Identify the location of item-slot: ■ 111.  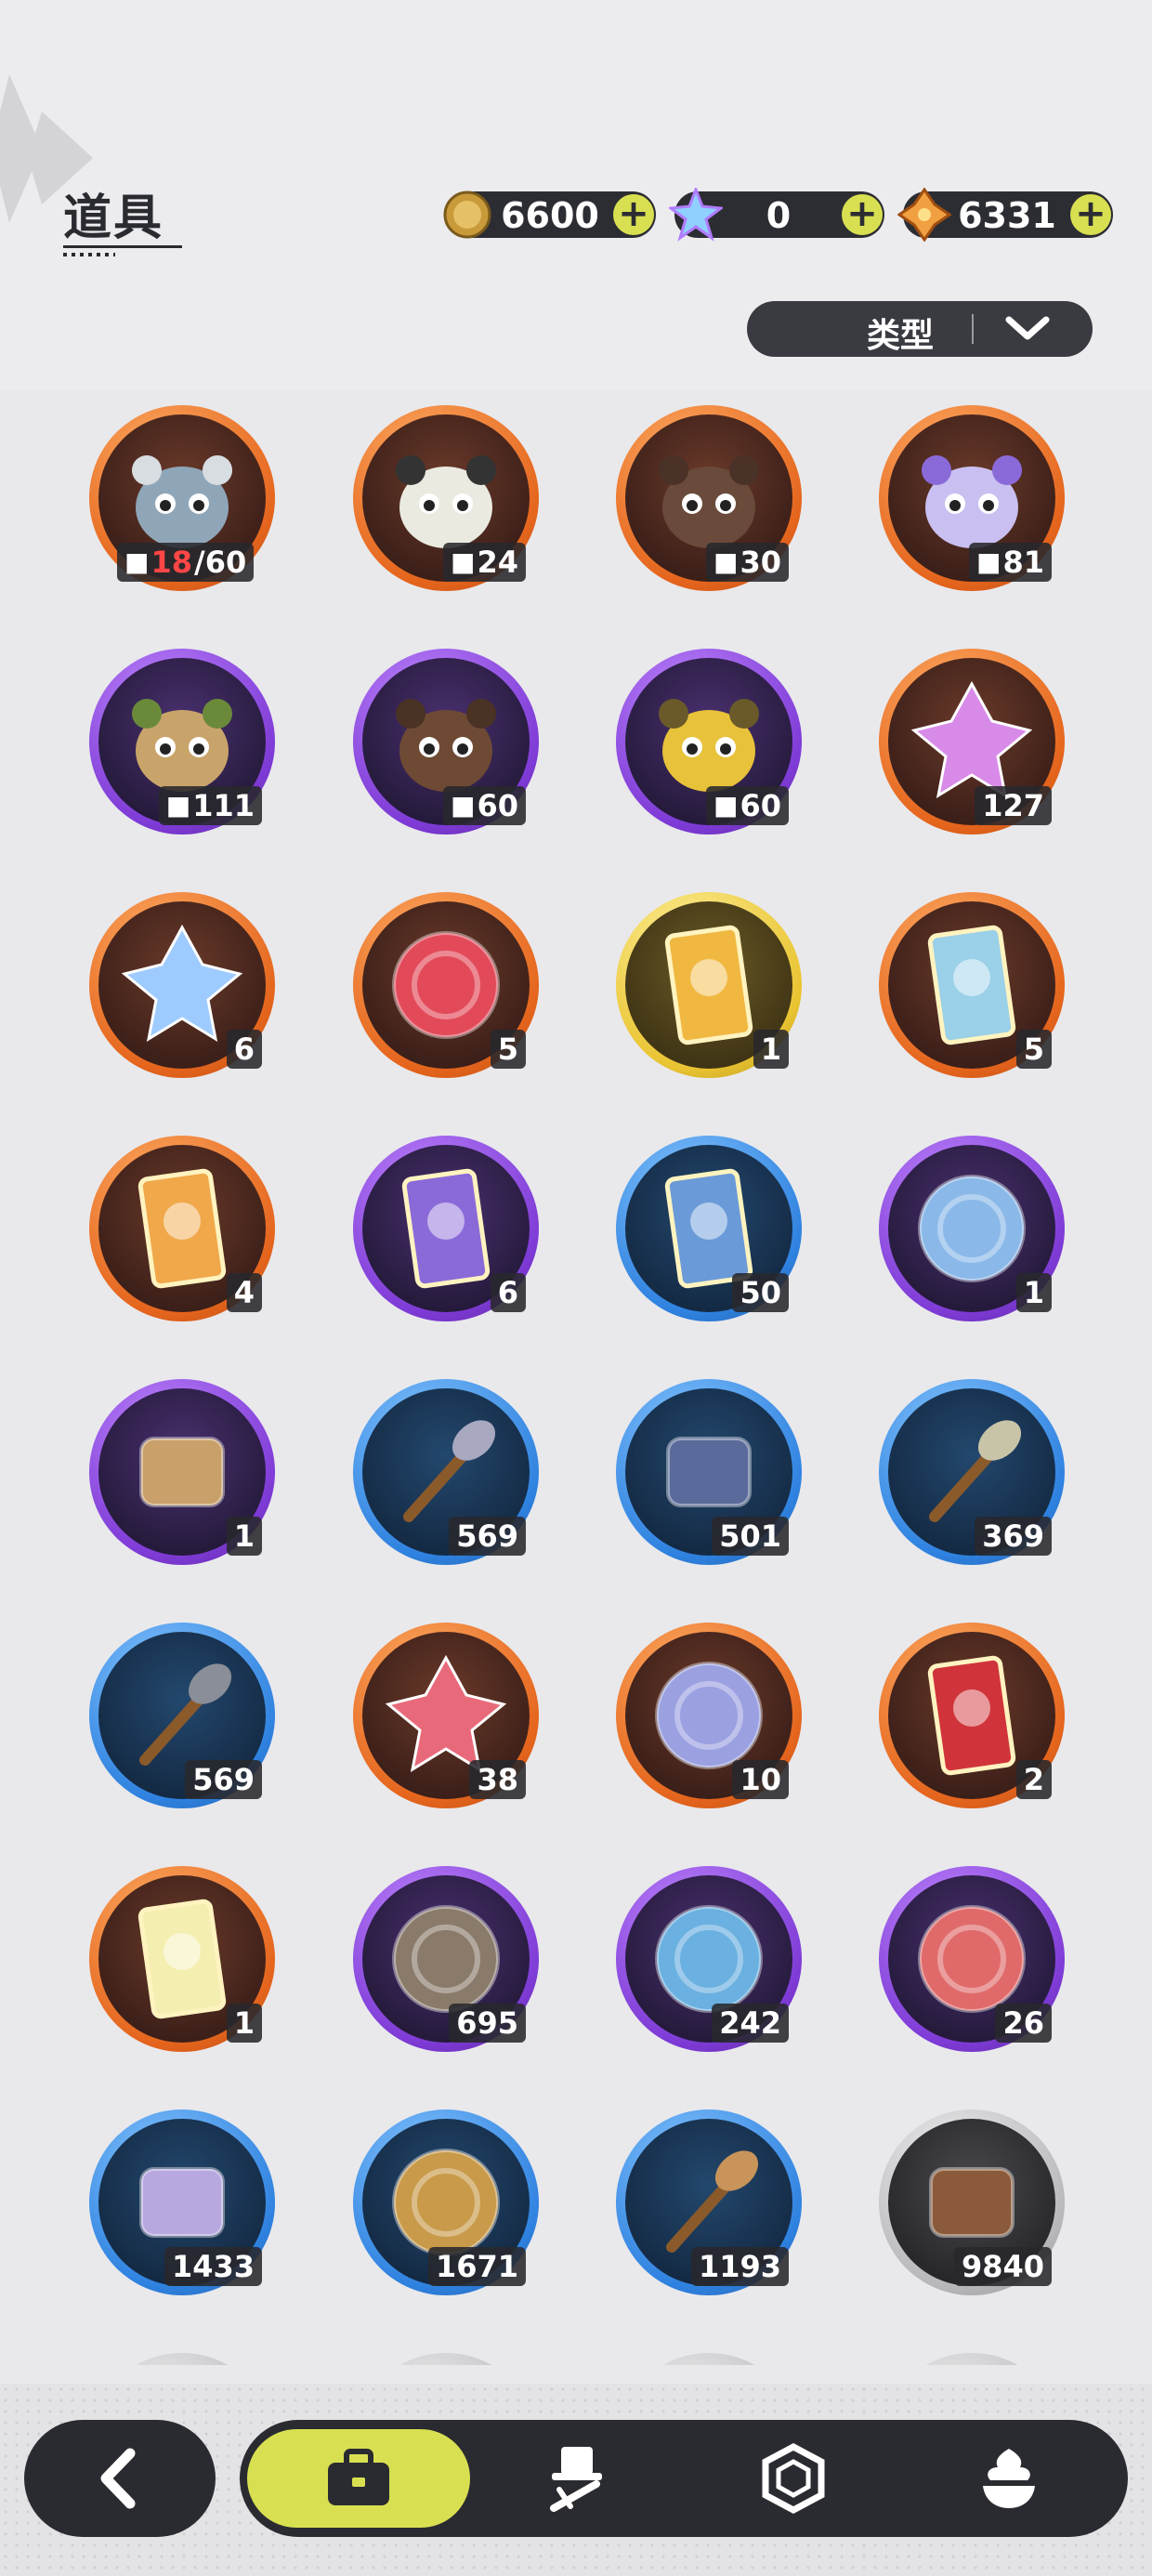
(182, 742).